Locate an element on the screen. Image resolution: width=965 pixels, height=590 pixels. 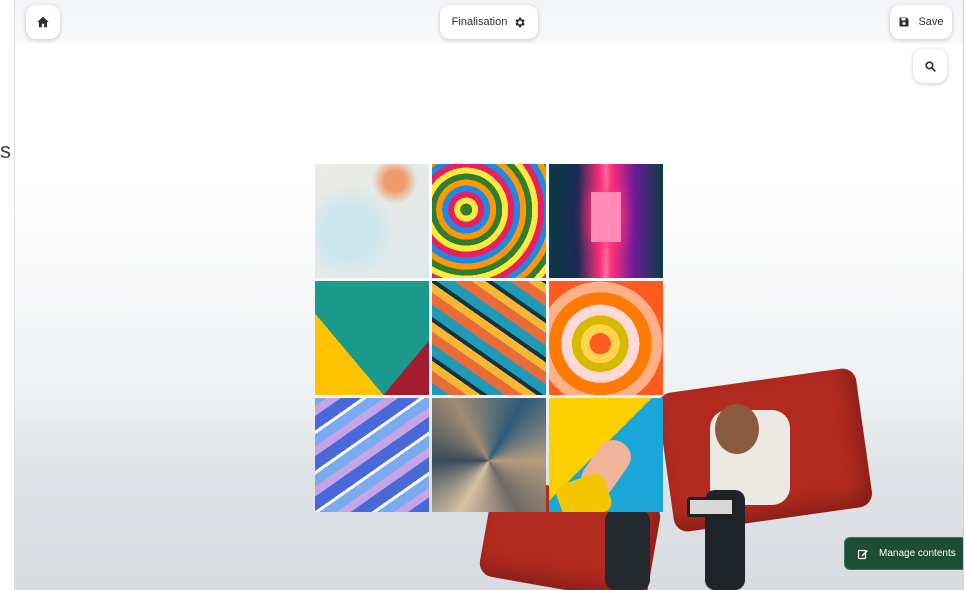
concentric-rings-tile is located at coordinates (606, 338).